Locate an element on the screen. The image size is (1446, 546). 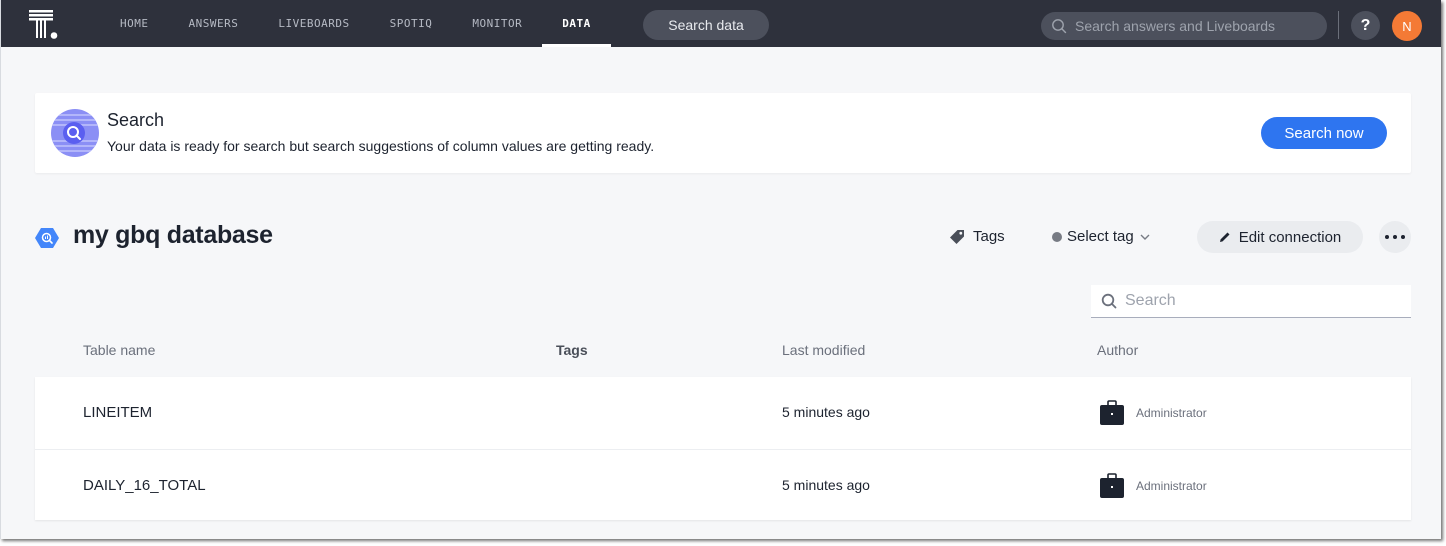
column-header-tags: Tags is located at coordinates (572, 350).